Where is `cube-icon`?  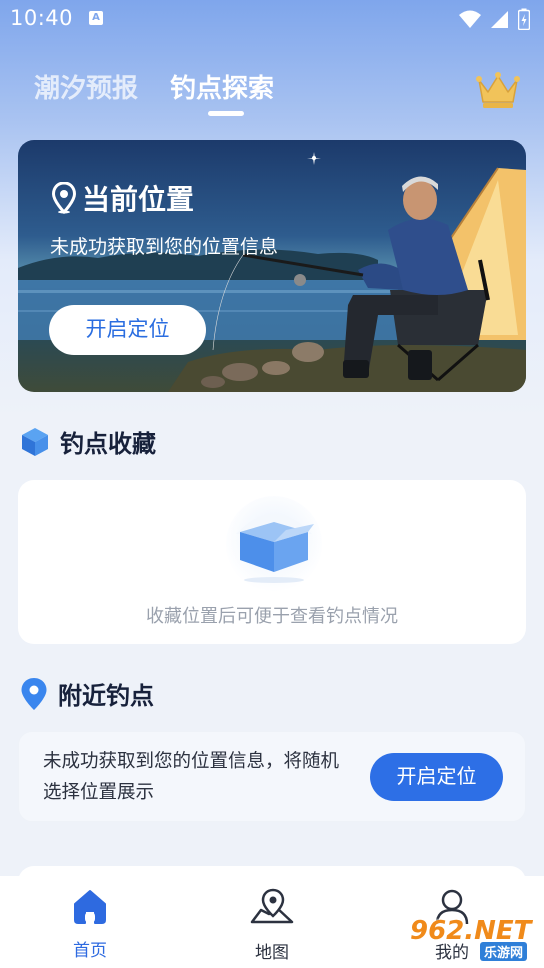 cube-icon is located at coordinates (35, 441).